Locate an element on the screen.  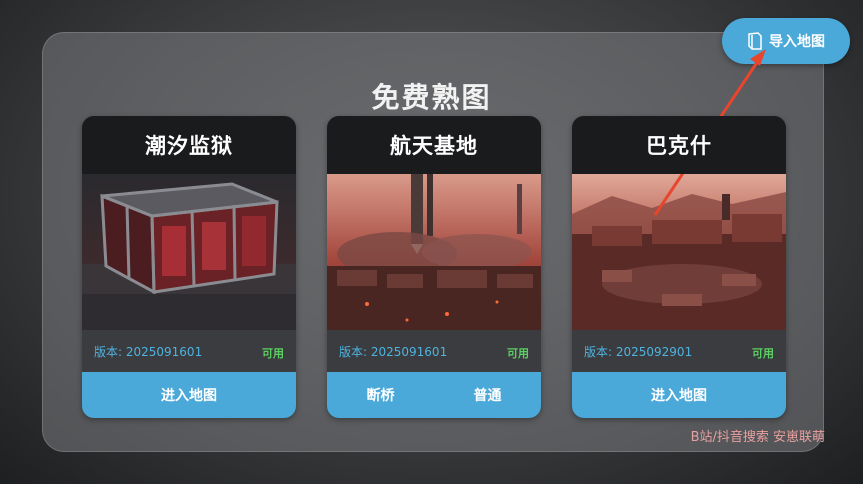
map-card-title: 潮汐监狱 is located at coordinates (189, 145).